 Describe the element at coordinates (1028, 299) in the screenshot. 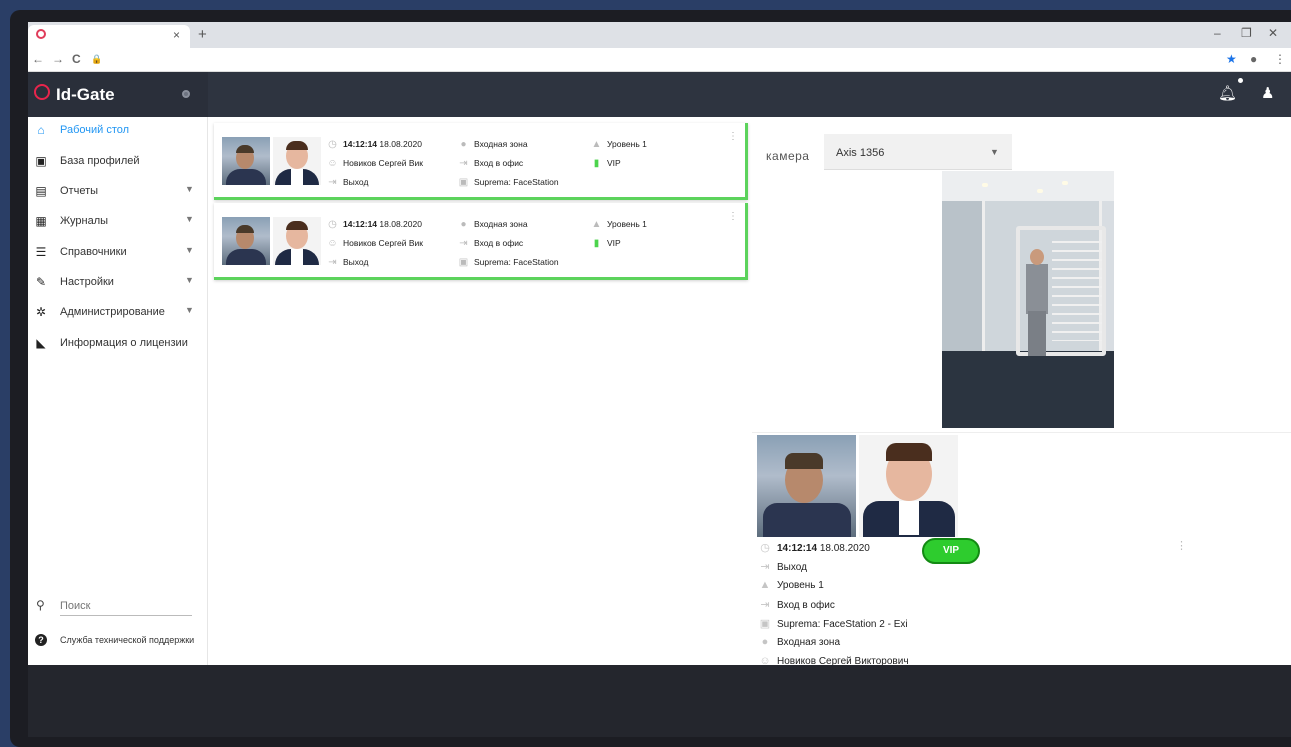

I see `camera-feed` at that location.